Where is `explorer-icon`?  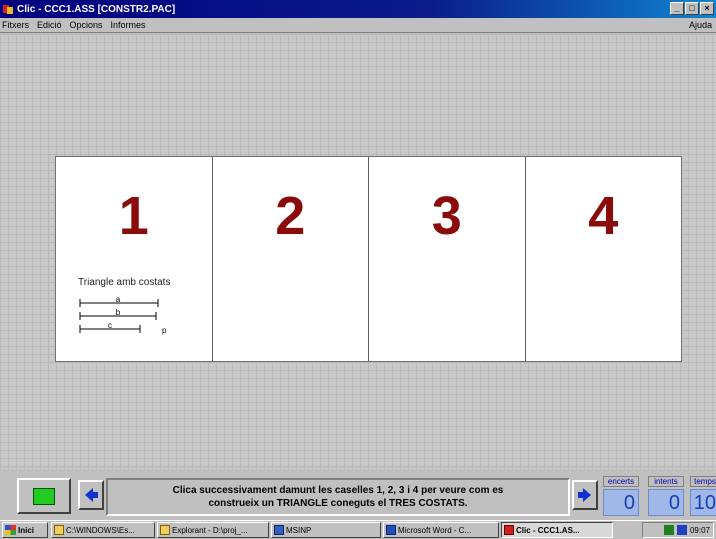
explorer-icon is located at coordinates (165, 530).